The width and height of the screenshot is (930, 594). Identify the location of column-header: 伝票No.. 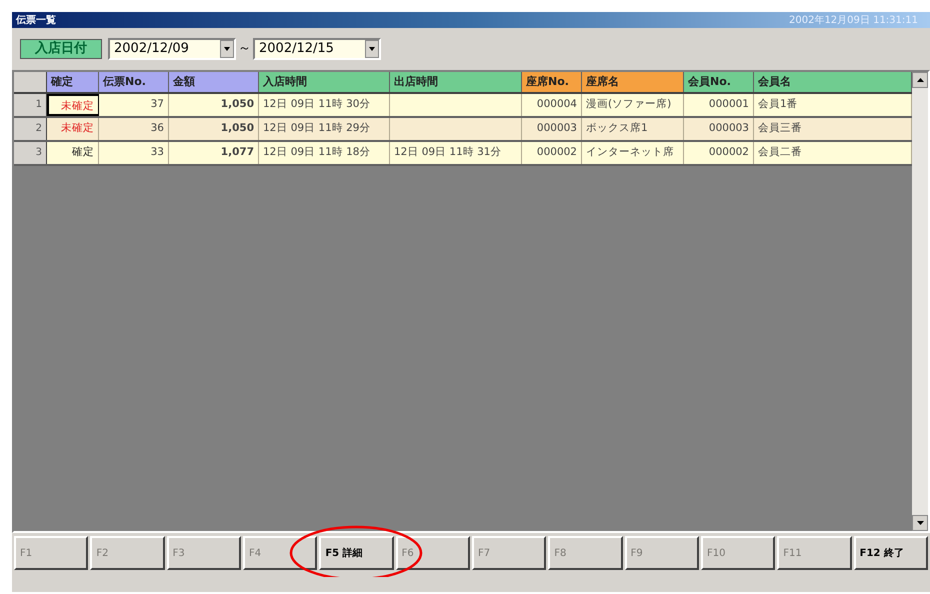
(134, 82).